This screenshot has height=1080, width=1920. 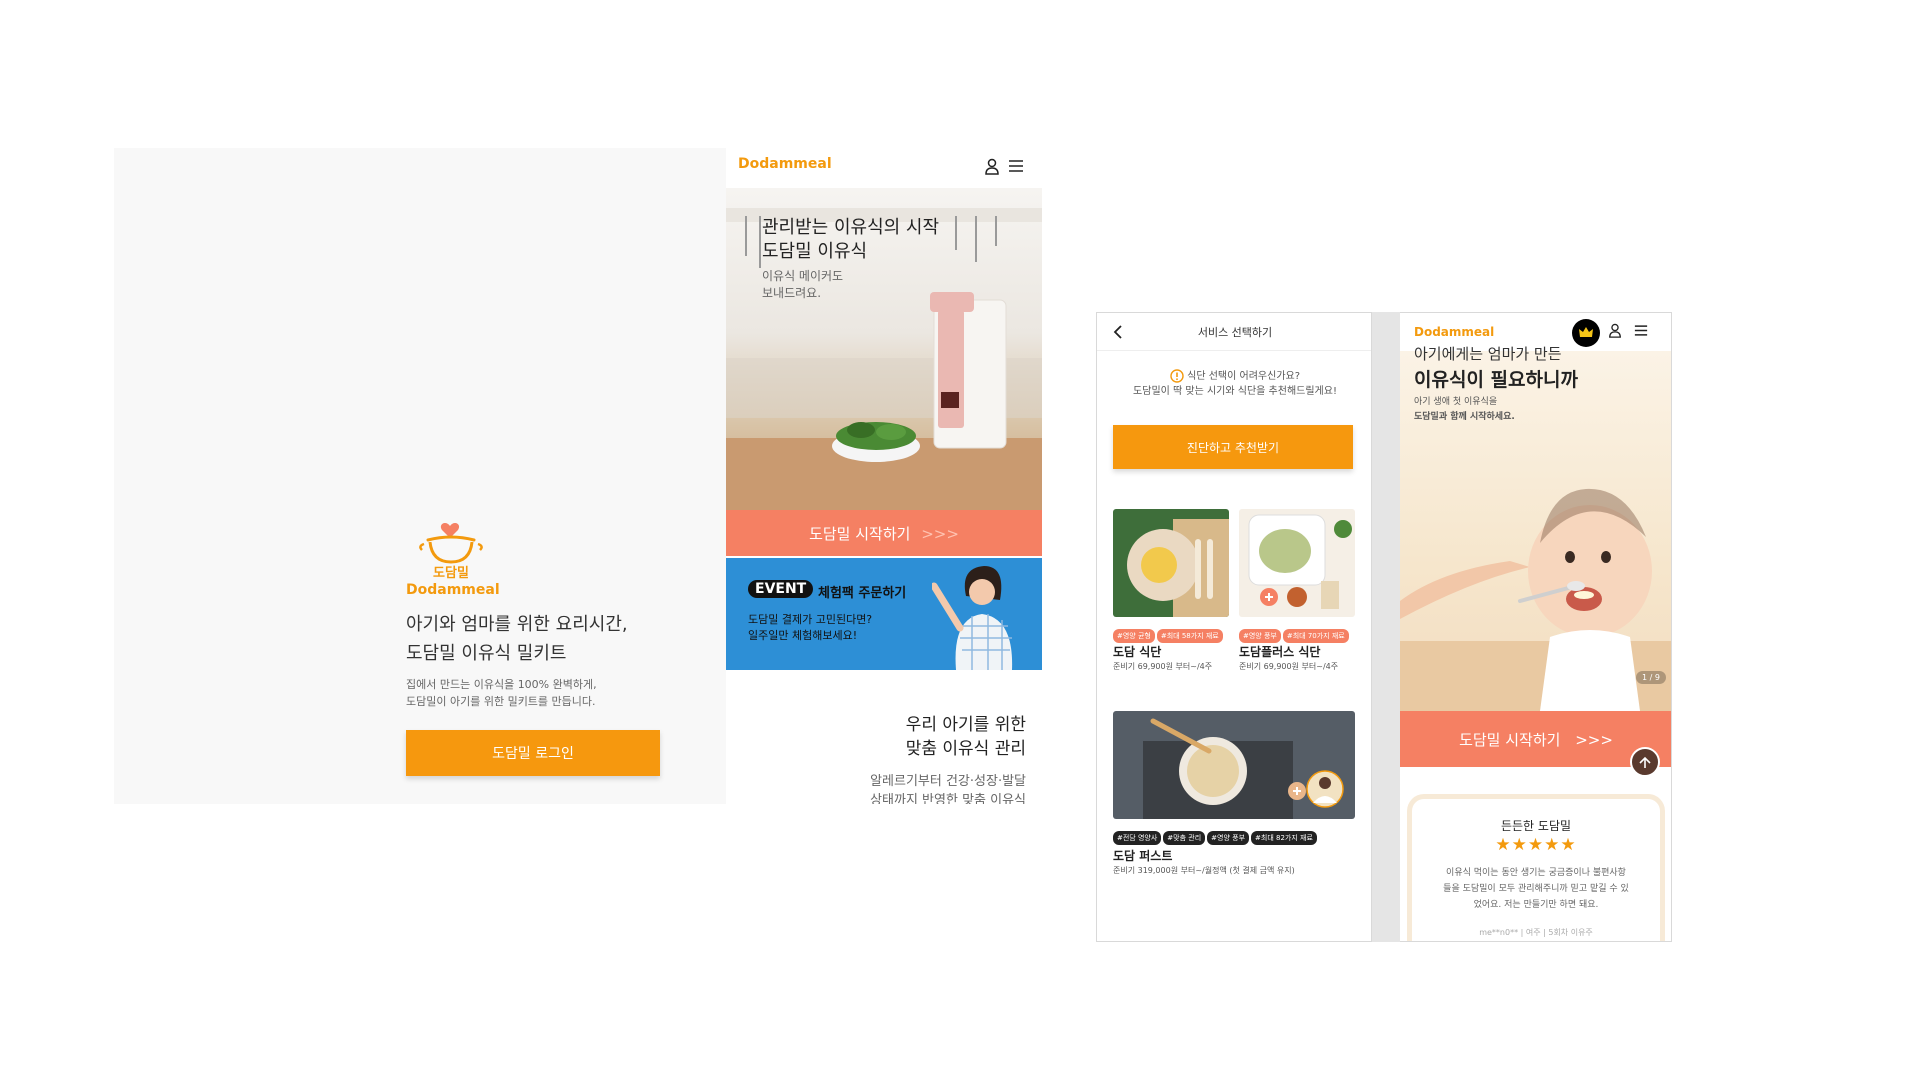 What do you see at coordinates (1137, 838) in the screenshot?
I see `tag: #전담 영양사` at bounding box center [1137, 838].